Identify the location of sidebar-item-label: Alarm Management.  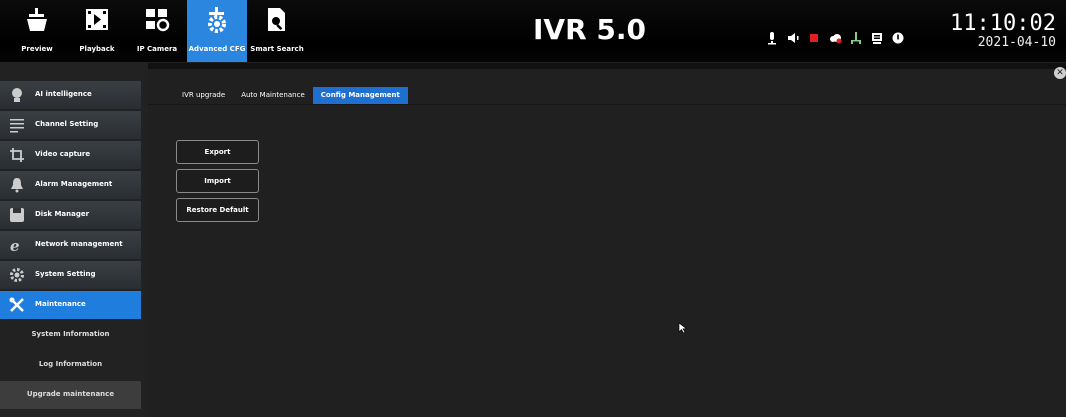
(74, 184).